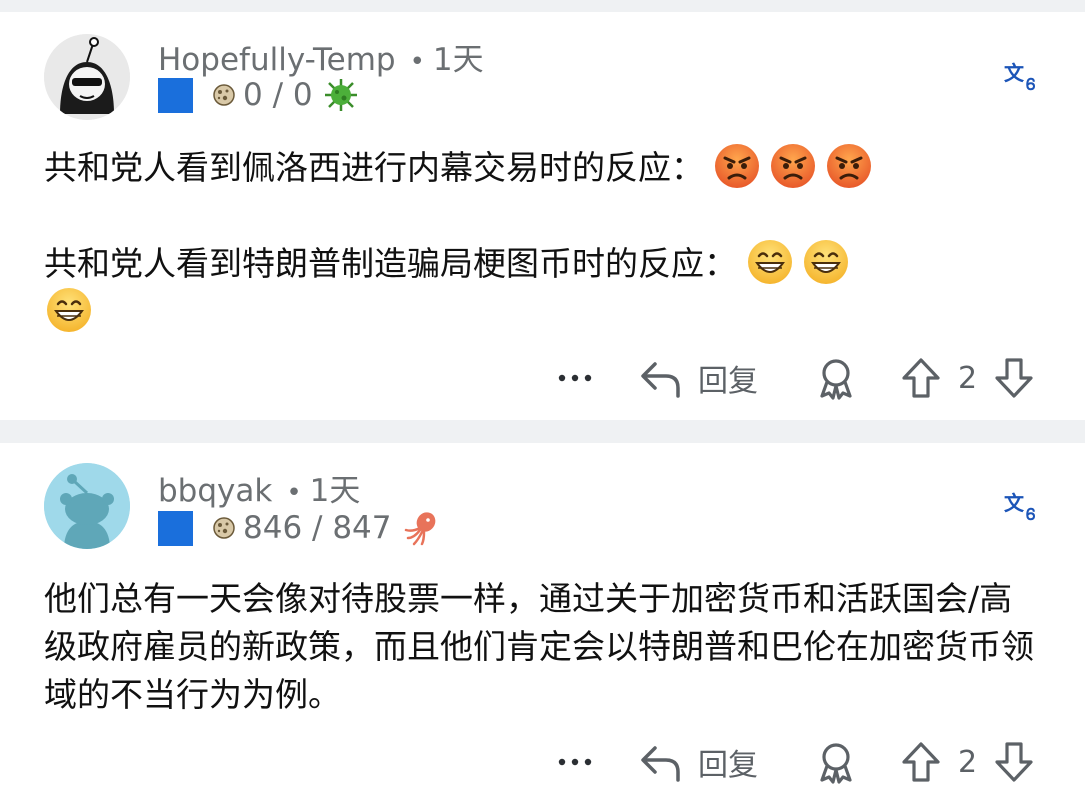 Image resolution: width=1085 pixels, height=802 pixels. Describe the element at coordinates (278, 95) in the screenshot. I see `karma-count: 0 / 0` at that location.